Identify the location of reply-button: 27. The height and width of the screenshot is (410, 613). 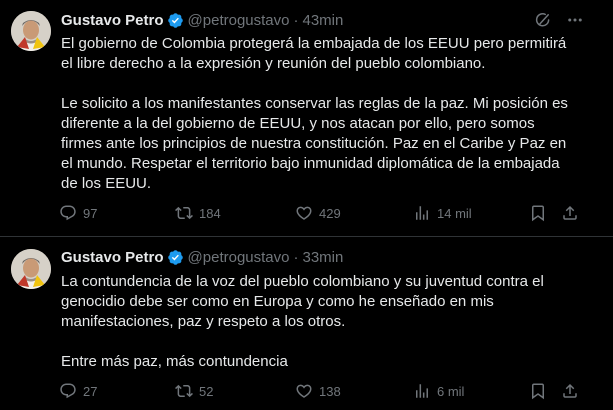
(78, 391).